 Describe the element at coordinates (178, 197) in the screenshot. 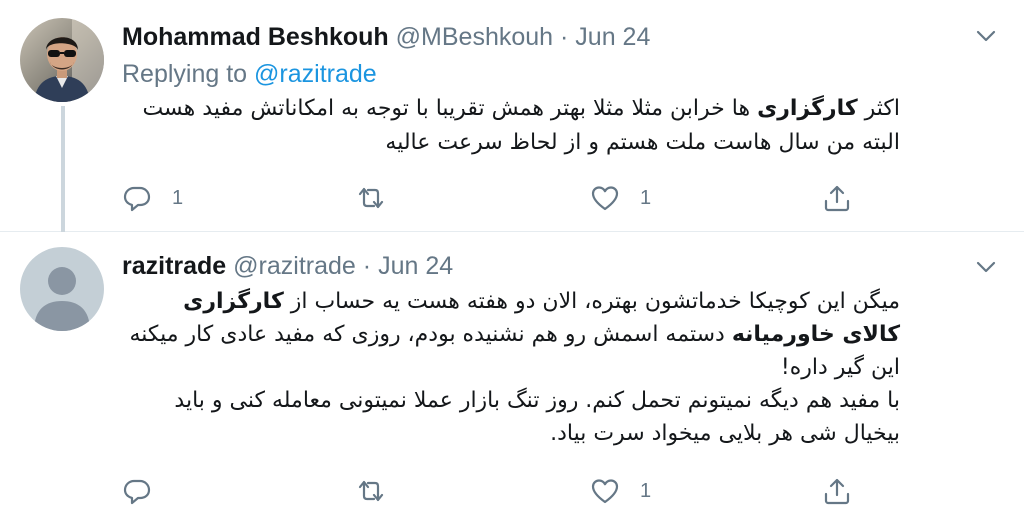

I see `reply-count: 1` at that location.